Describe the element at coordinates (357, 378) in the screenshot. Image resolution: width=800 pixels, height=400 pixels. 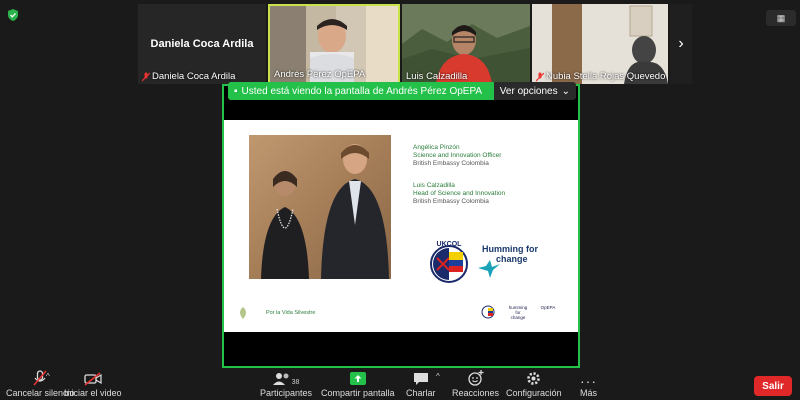
I see `share-screen-icon` at that location.